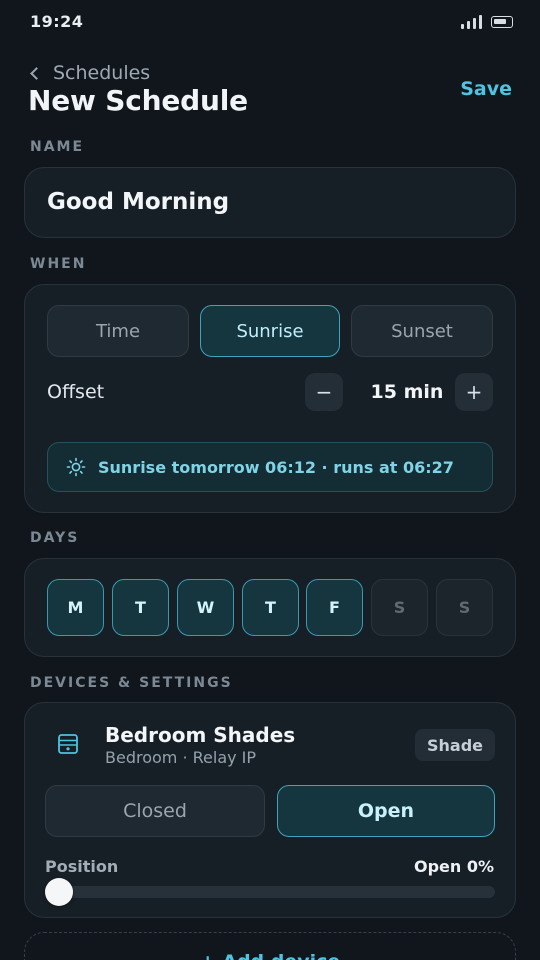  What do you see at coordinates (270, 892) in the screenshot?
I see `position-slider` at bounding box center [270, 892].